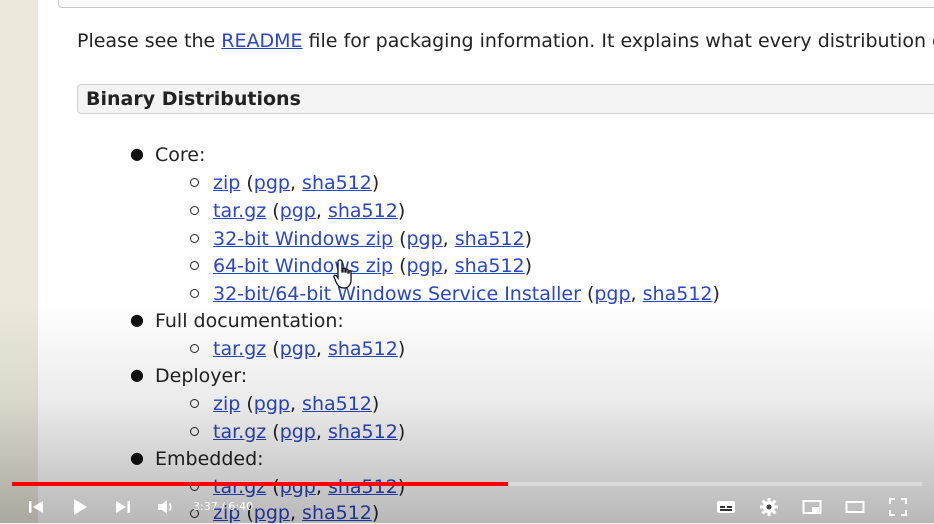 This screenshot has width=934, height=524. I want to click on previous-icon, so click(36, 506).